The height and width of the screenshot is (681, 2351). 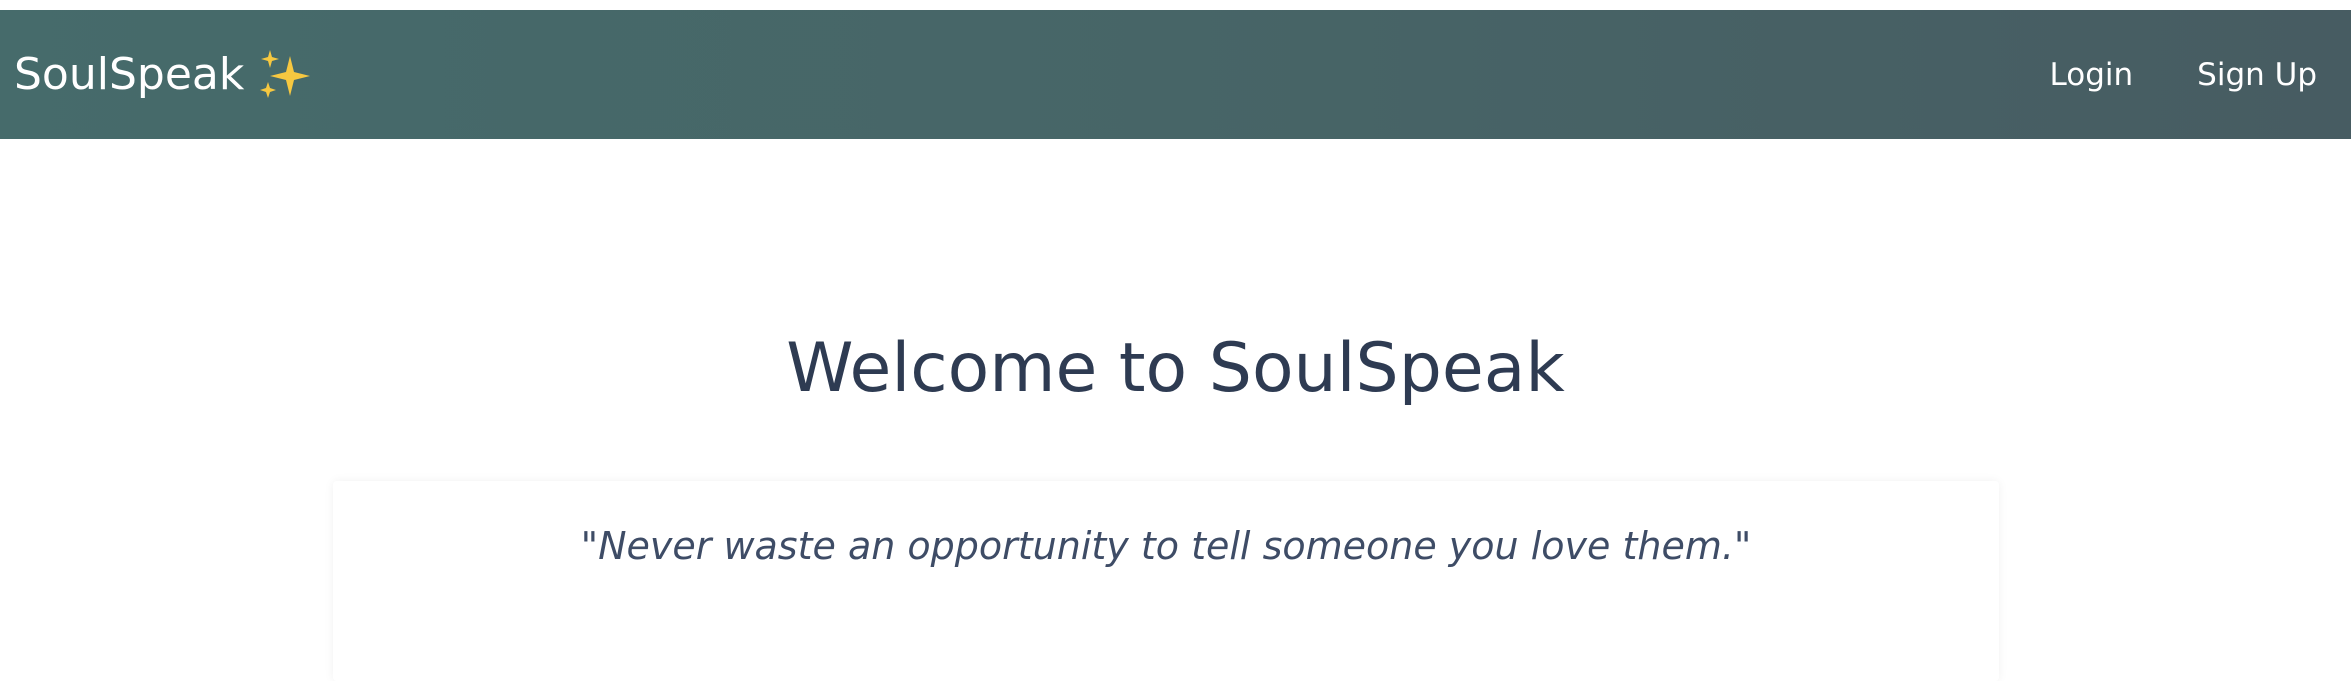 What do you see at coordinates (1175, 5) in the screenshot?
I see `top-strip` at bounding box center [1175, 5].